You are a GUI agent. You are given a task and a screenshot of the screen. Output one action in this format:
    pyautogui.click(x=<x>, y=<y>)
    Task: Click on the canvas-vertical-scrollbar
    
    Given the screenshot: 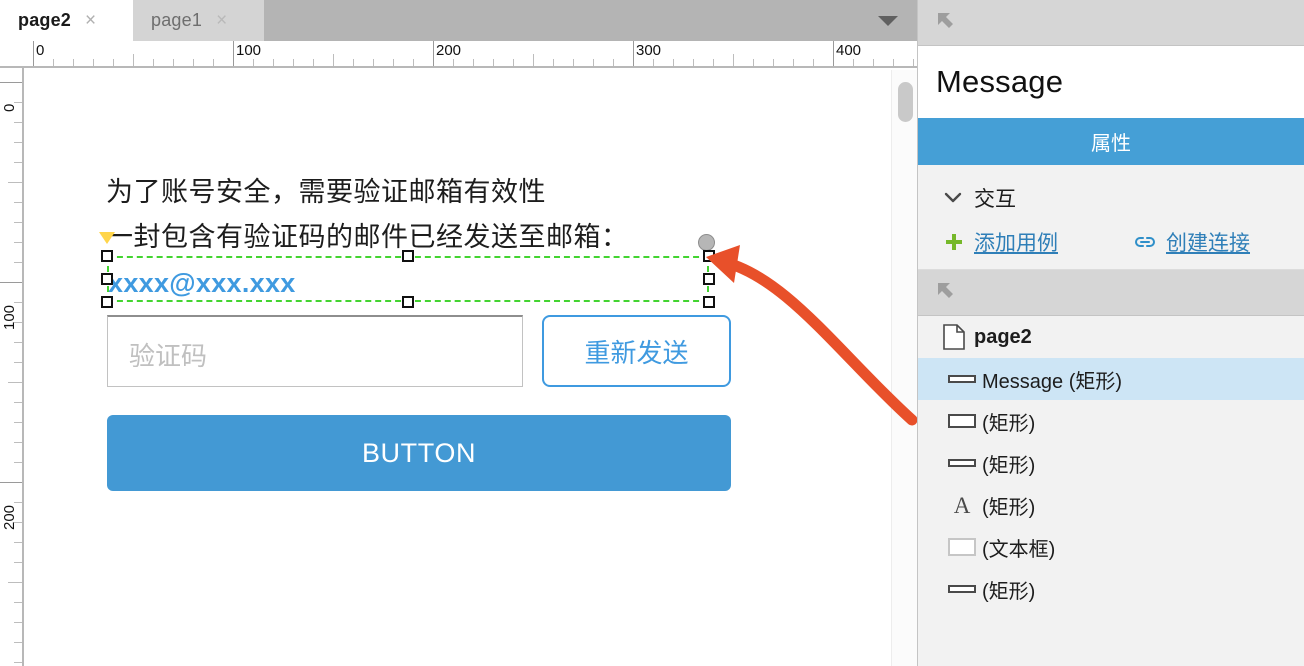 What is the action you would take?
    pyautogui.click(x=904, y=368)
    